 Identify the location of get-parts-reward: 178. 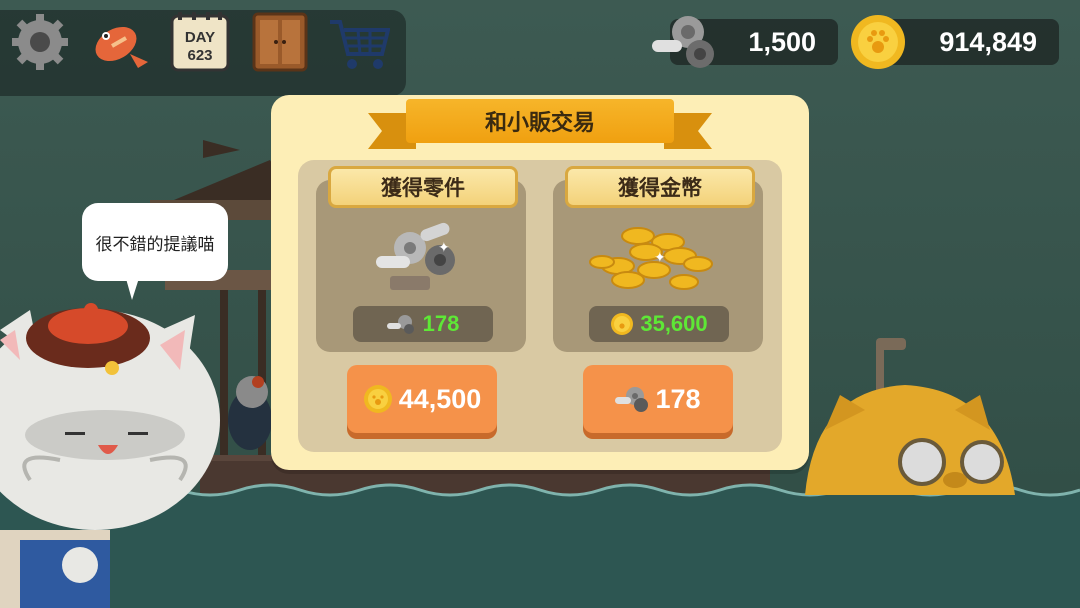
(423, 324).